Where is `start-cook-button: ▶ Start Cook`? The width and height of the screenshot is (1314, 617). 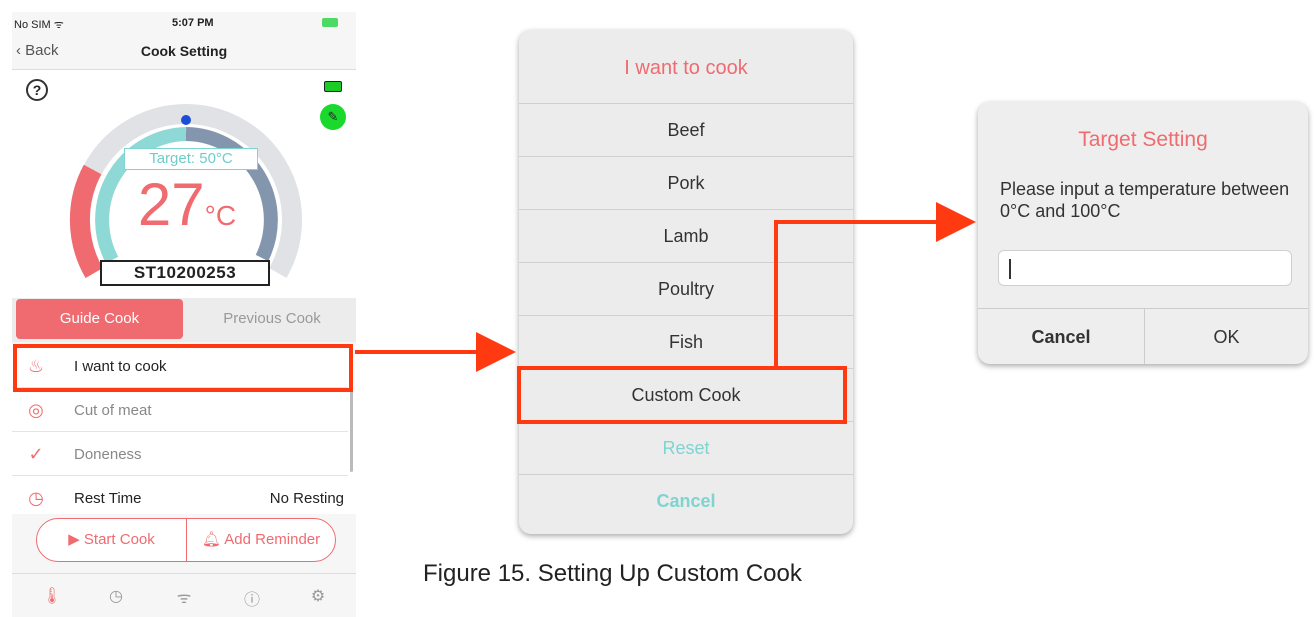 start-cook-button: ▶ Start Cook is located at coordinates (111, 540).